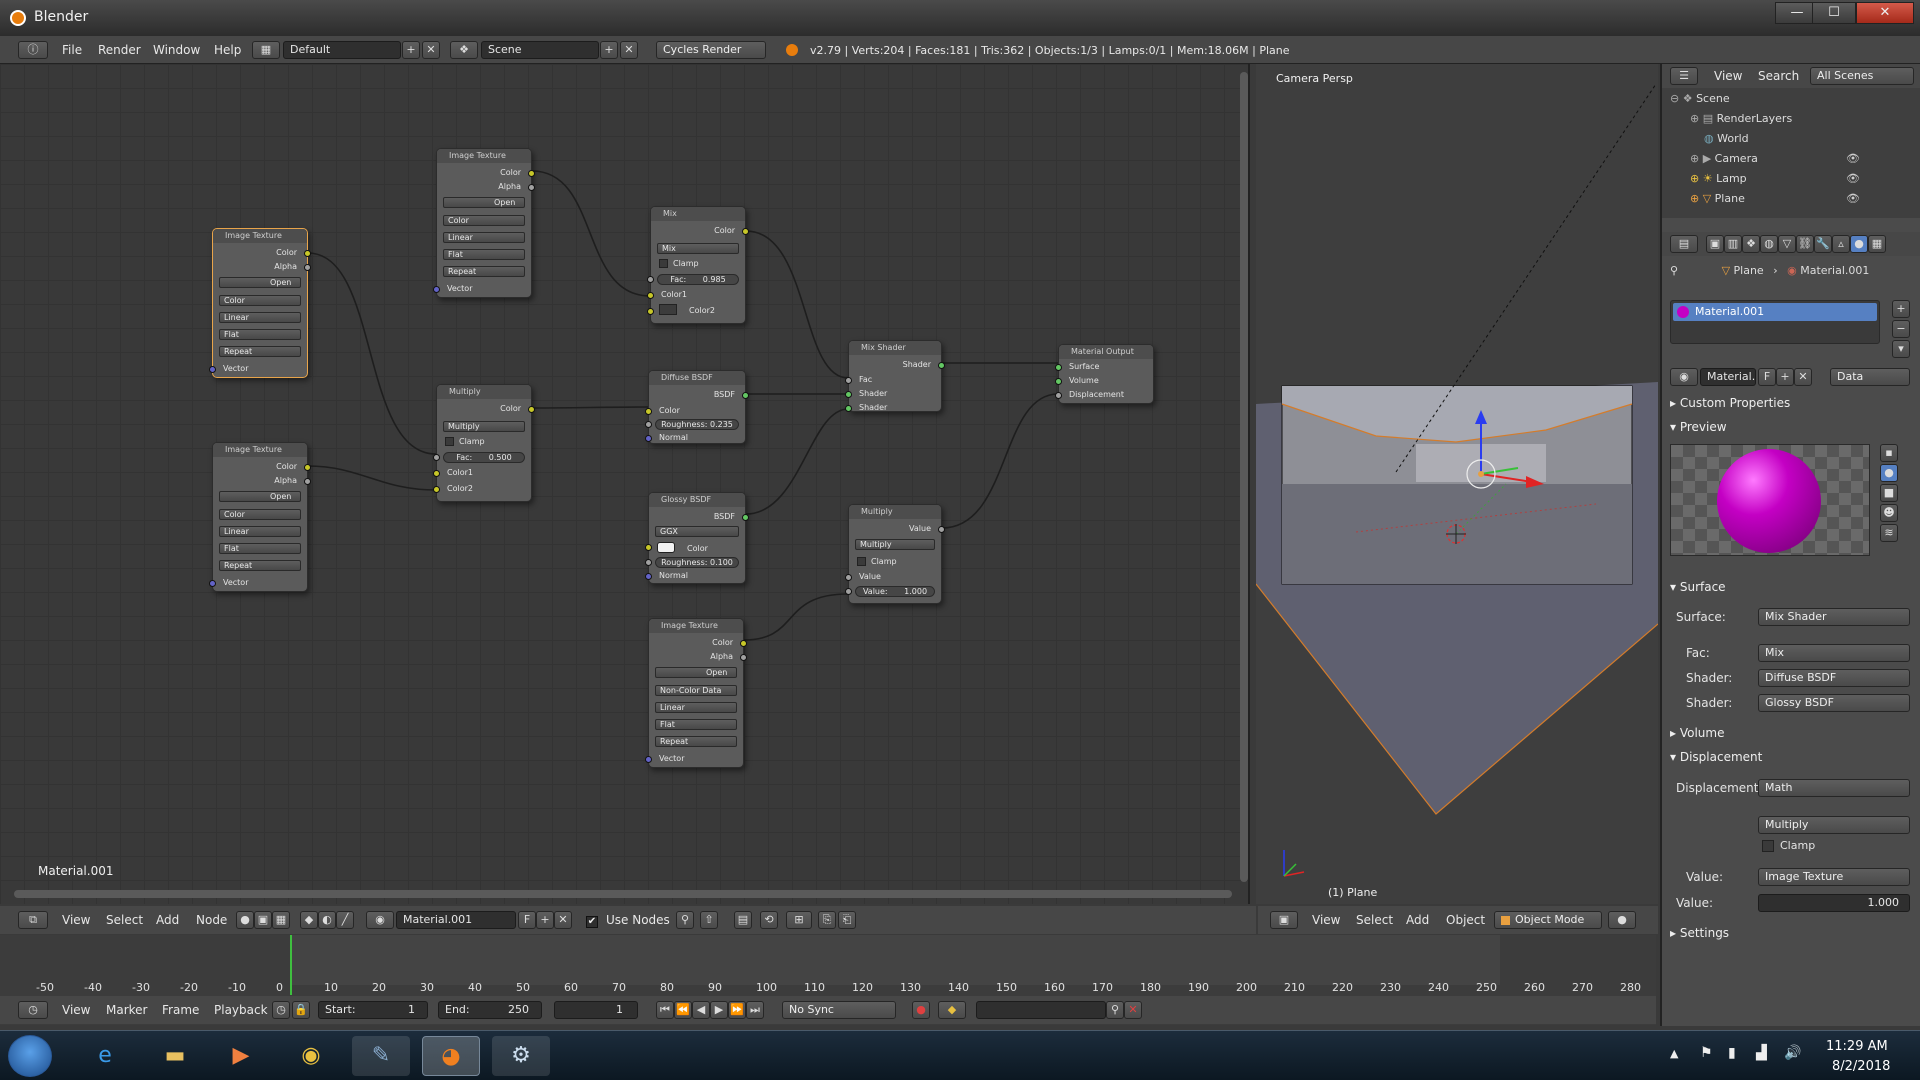  I want to click on copy-nodes-icon: ⎘, so click(827, 920).